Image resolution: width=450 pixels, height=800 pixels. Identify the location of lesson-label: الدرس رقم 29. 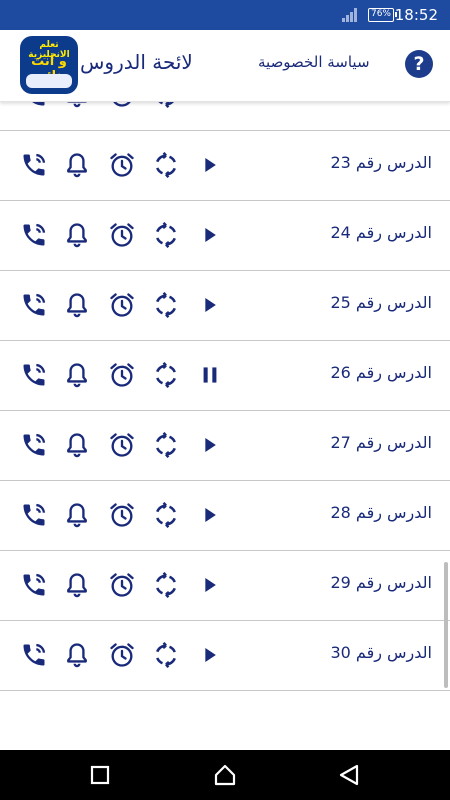
(381, 582).